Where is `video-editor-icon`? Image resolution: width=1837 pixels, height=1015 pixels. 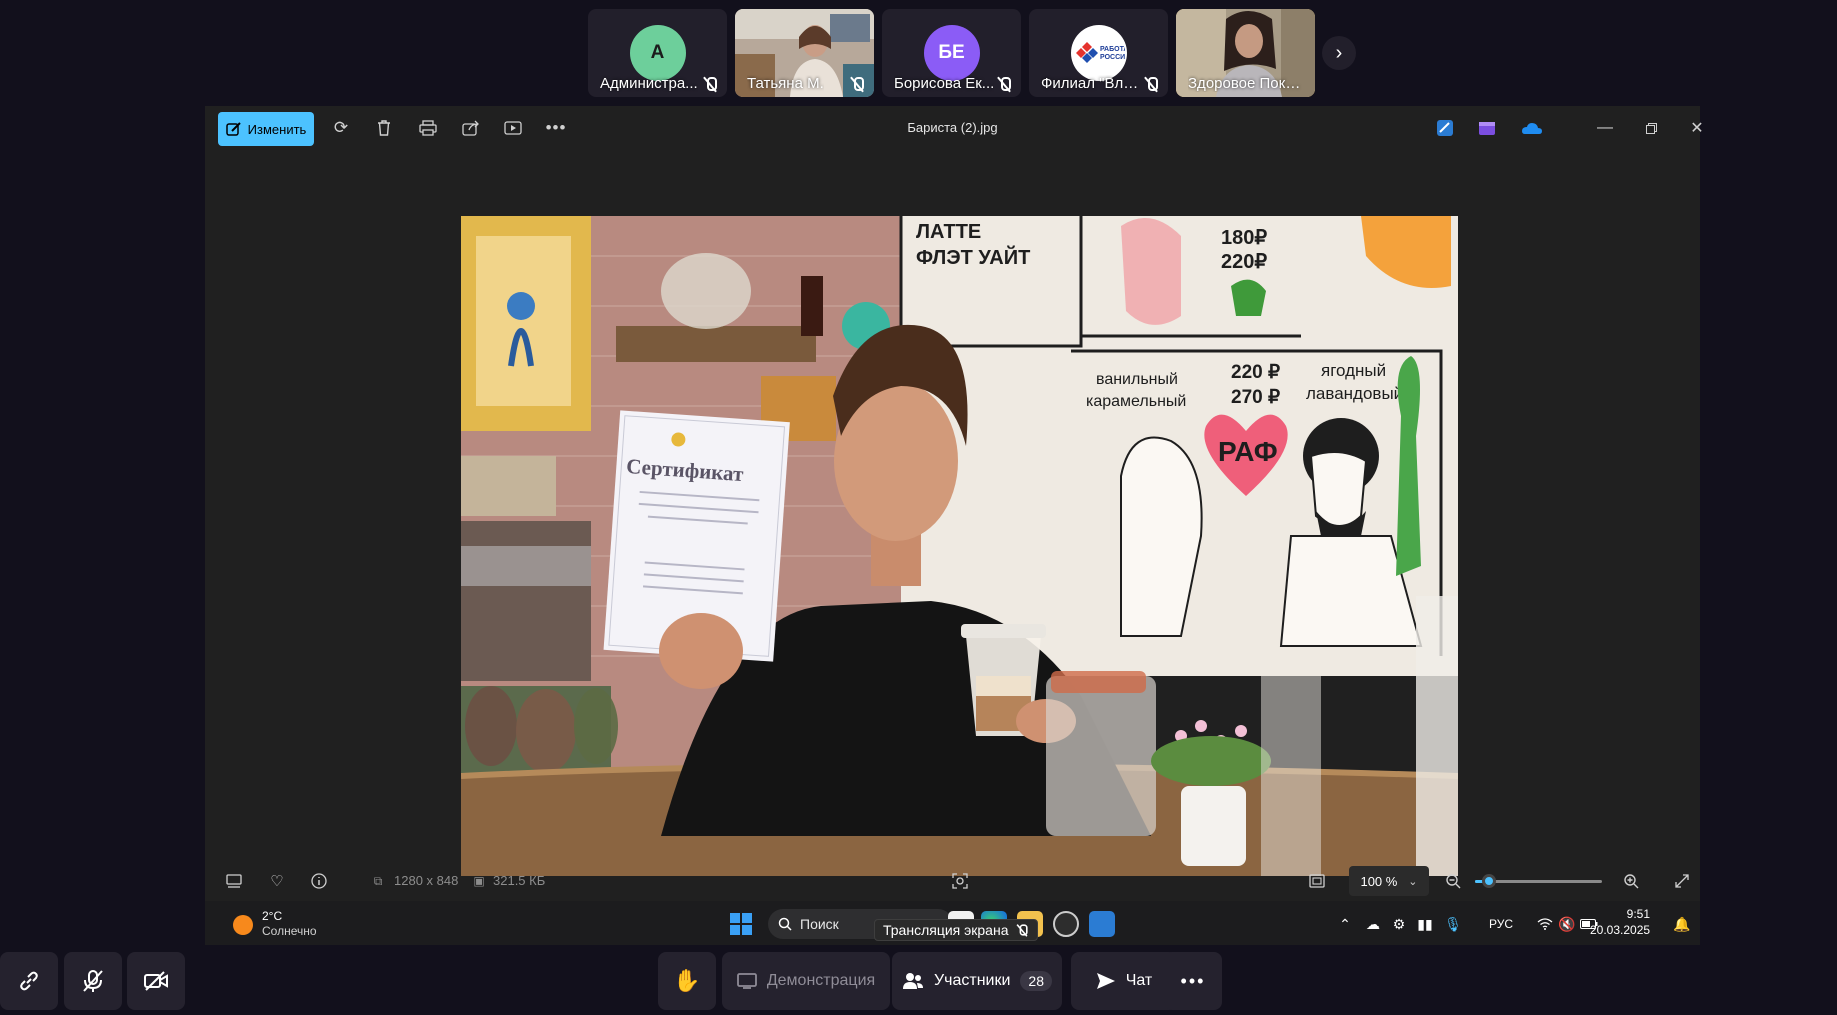
video-editor-icon is located at coordinates (1487, 128).